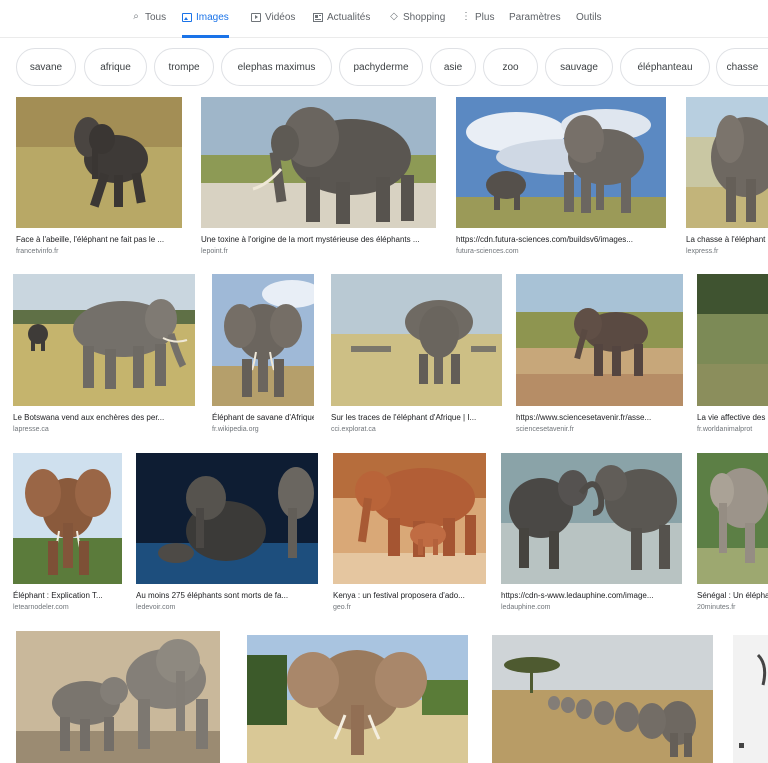 The height and width of the screenshot is (763, 768). I want to click on chip: afrique, so click(115, 67).